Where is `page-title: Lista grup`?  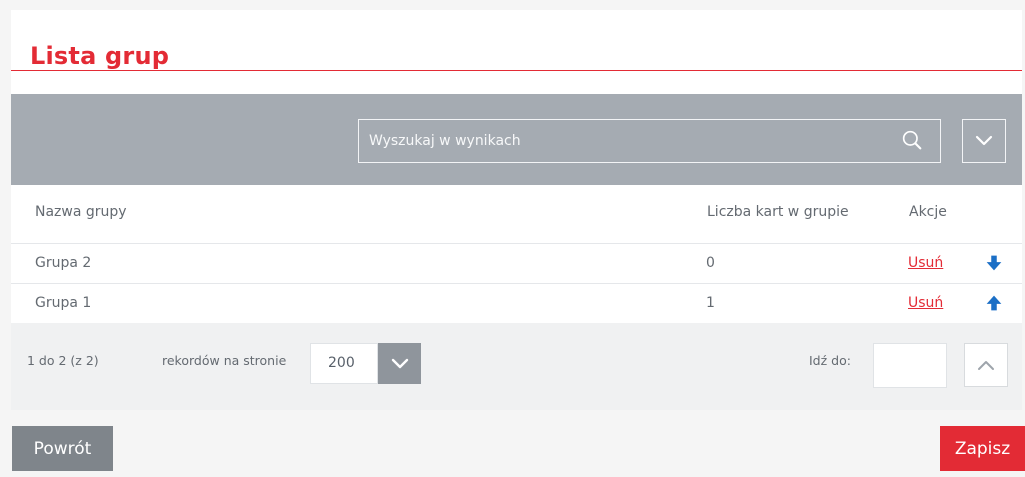 page-title: Lista grup is located at coordinates (100, 56).